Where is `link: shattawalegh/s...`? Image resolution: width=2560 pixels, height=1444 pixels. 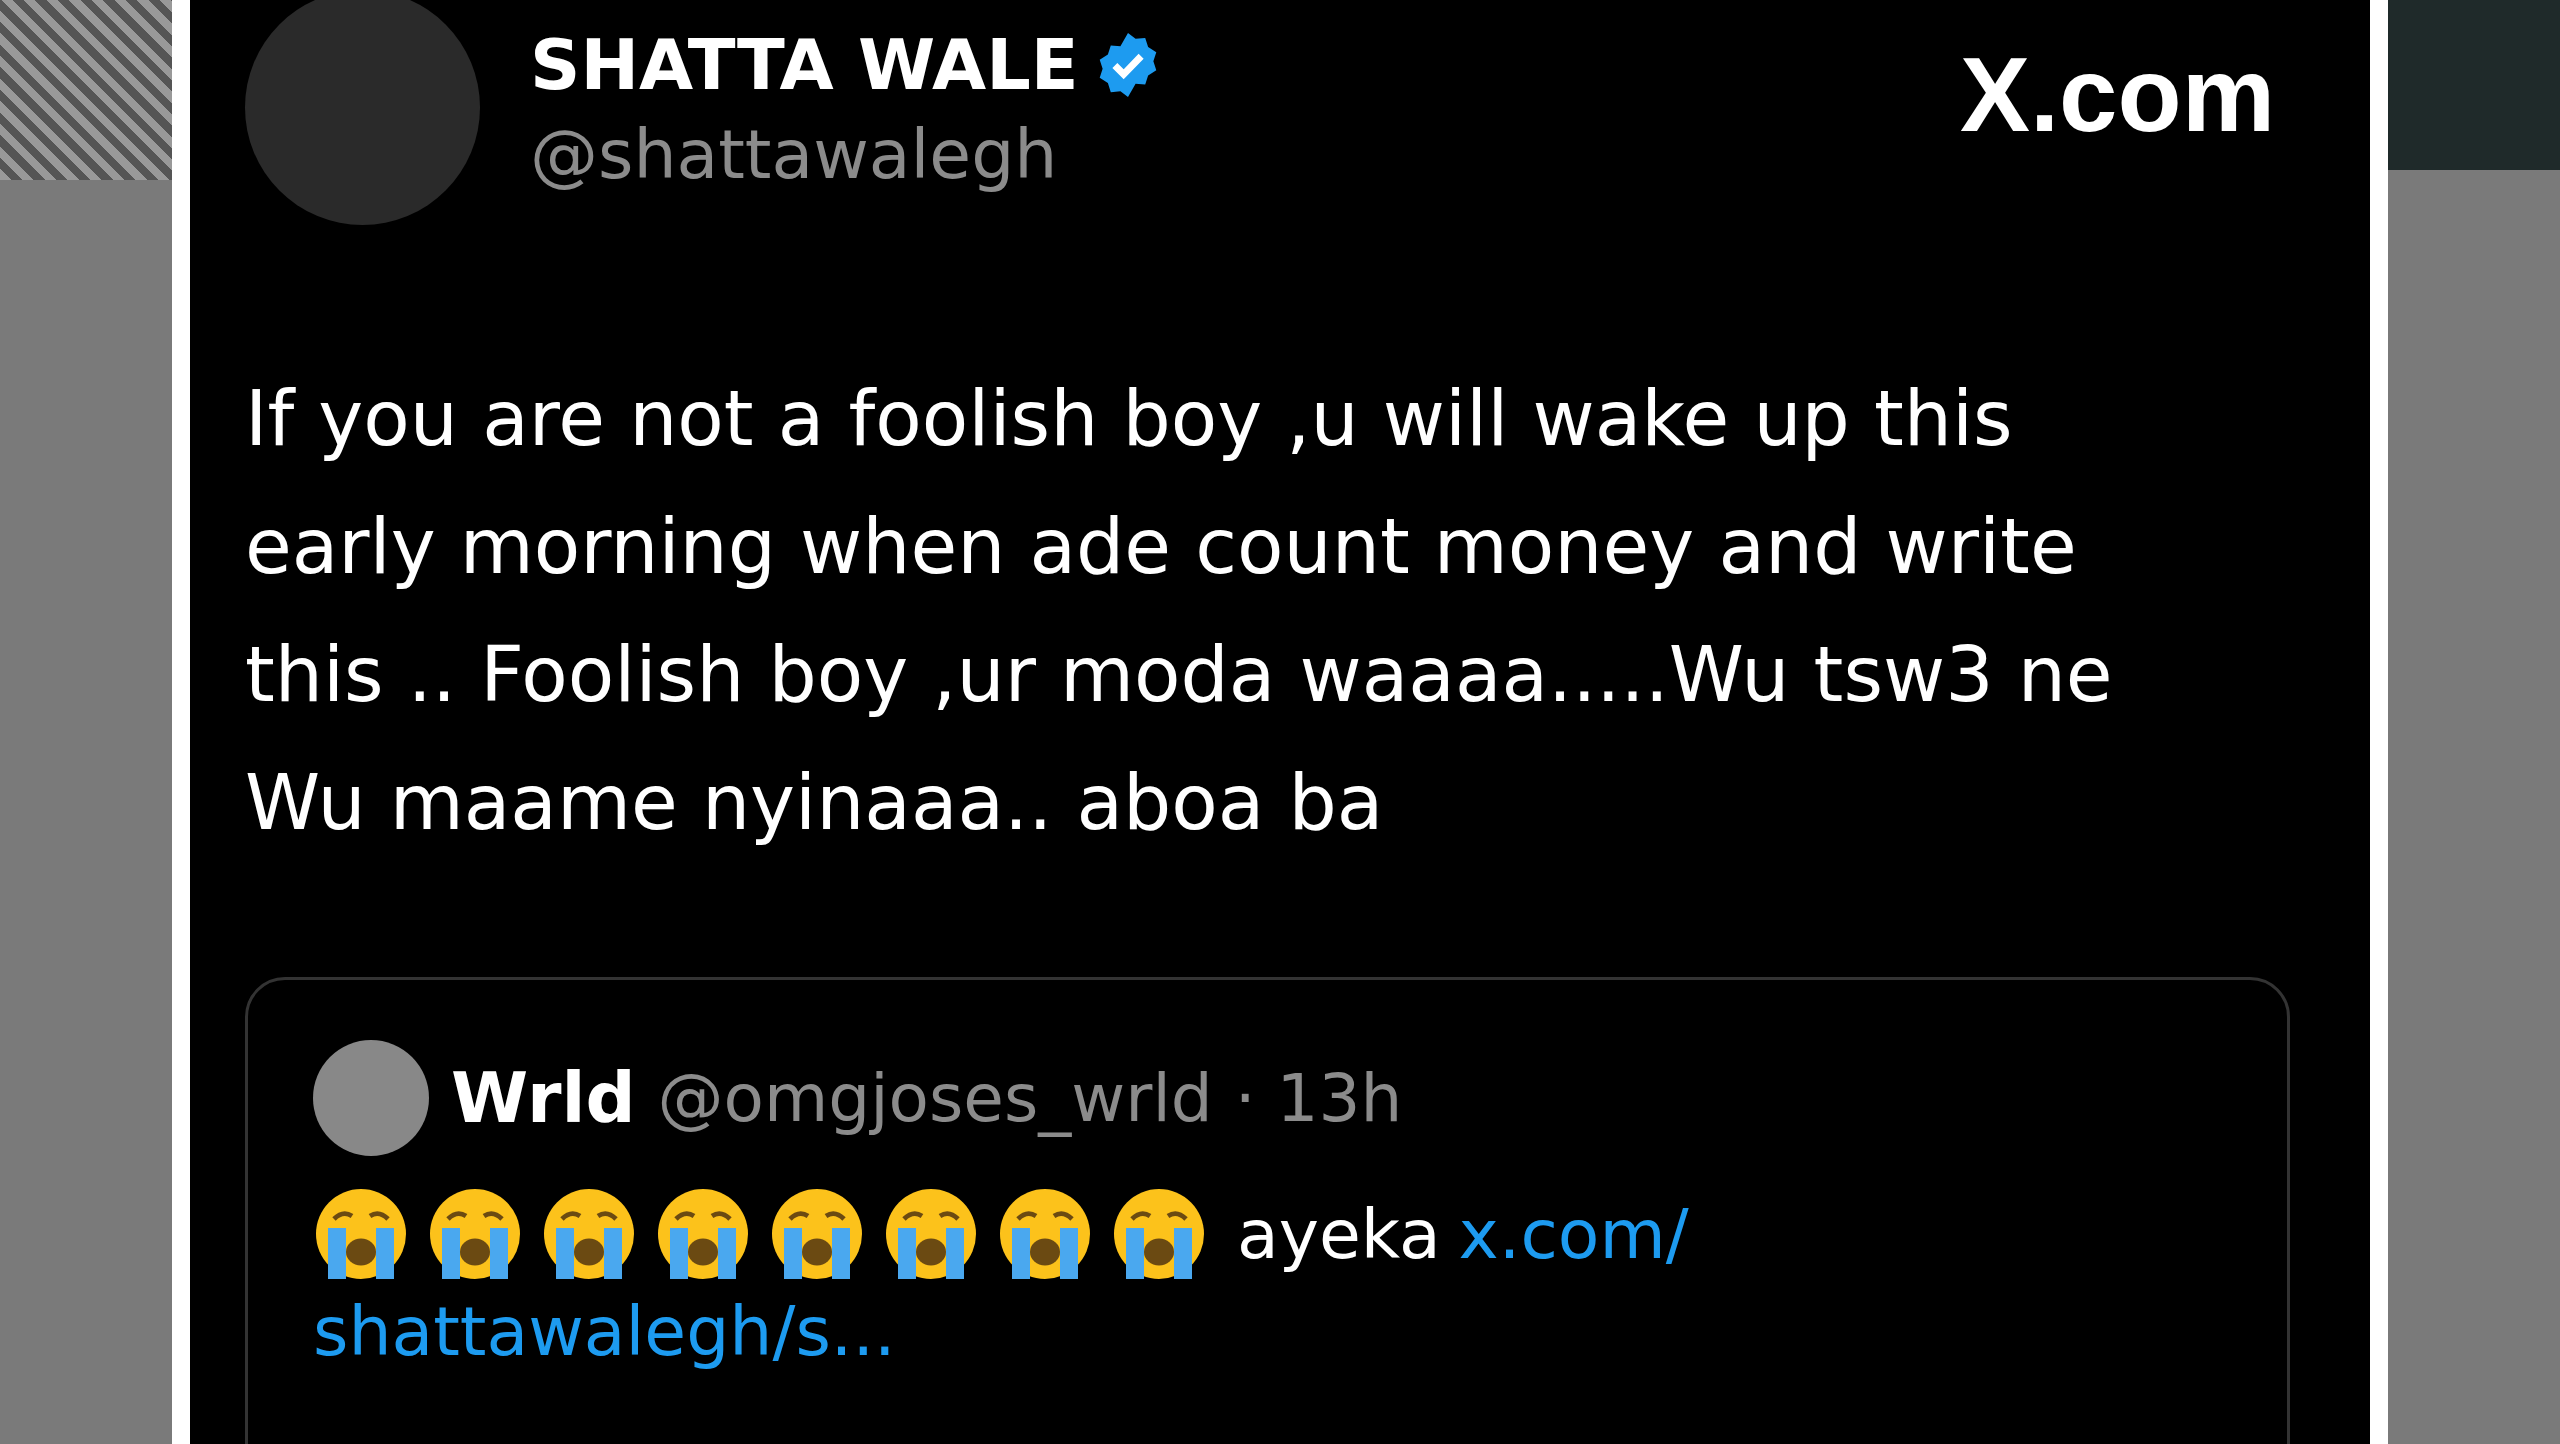
link: shattawalegh/s... is located at coordinates (604, 1331).